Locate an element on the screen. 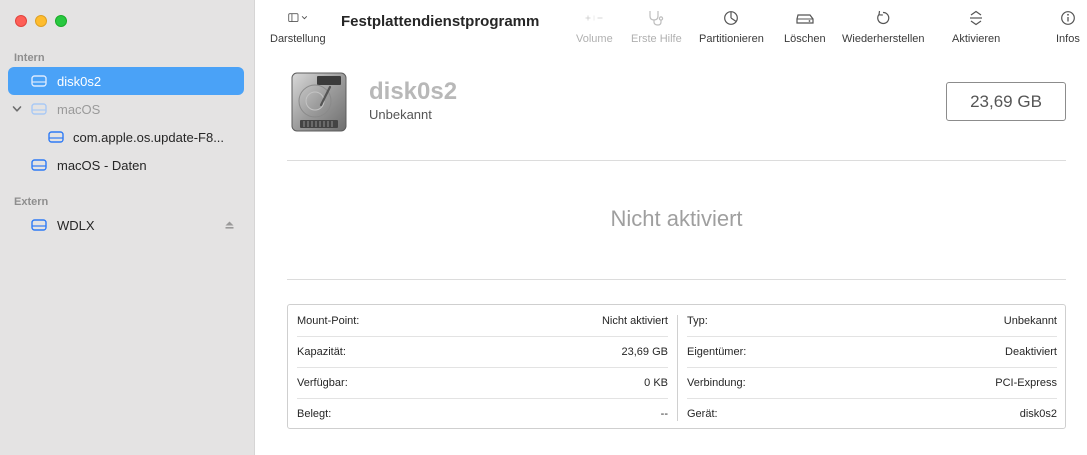 Image resolution: width=1087 pixels, height=455 pixels. info-key: Belegt: is located at coordinates (314, 414).